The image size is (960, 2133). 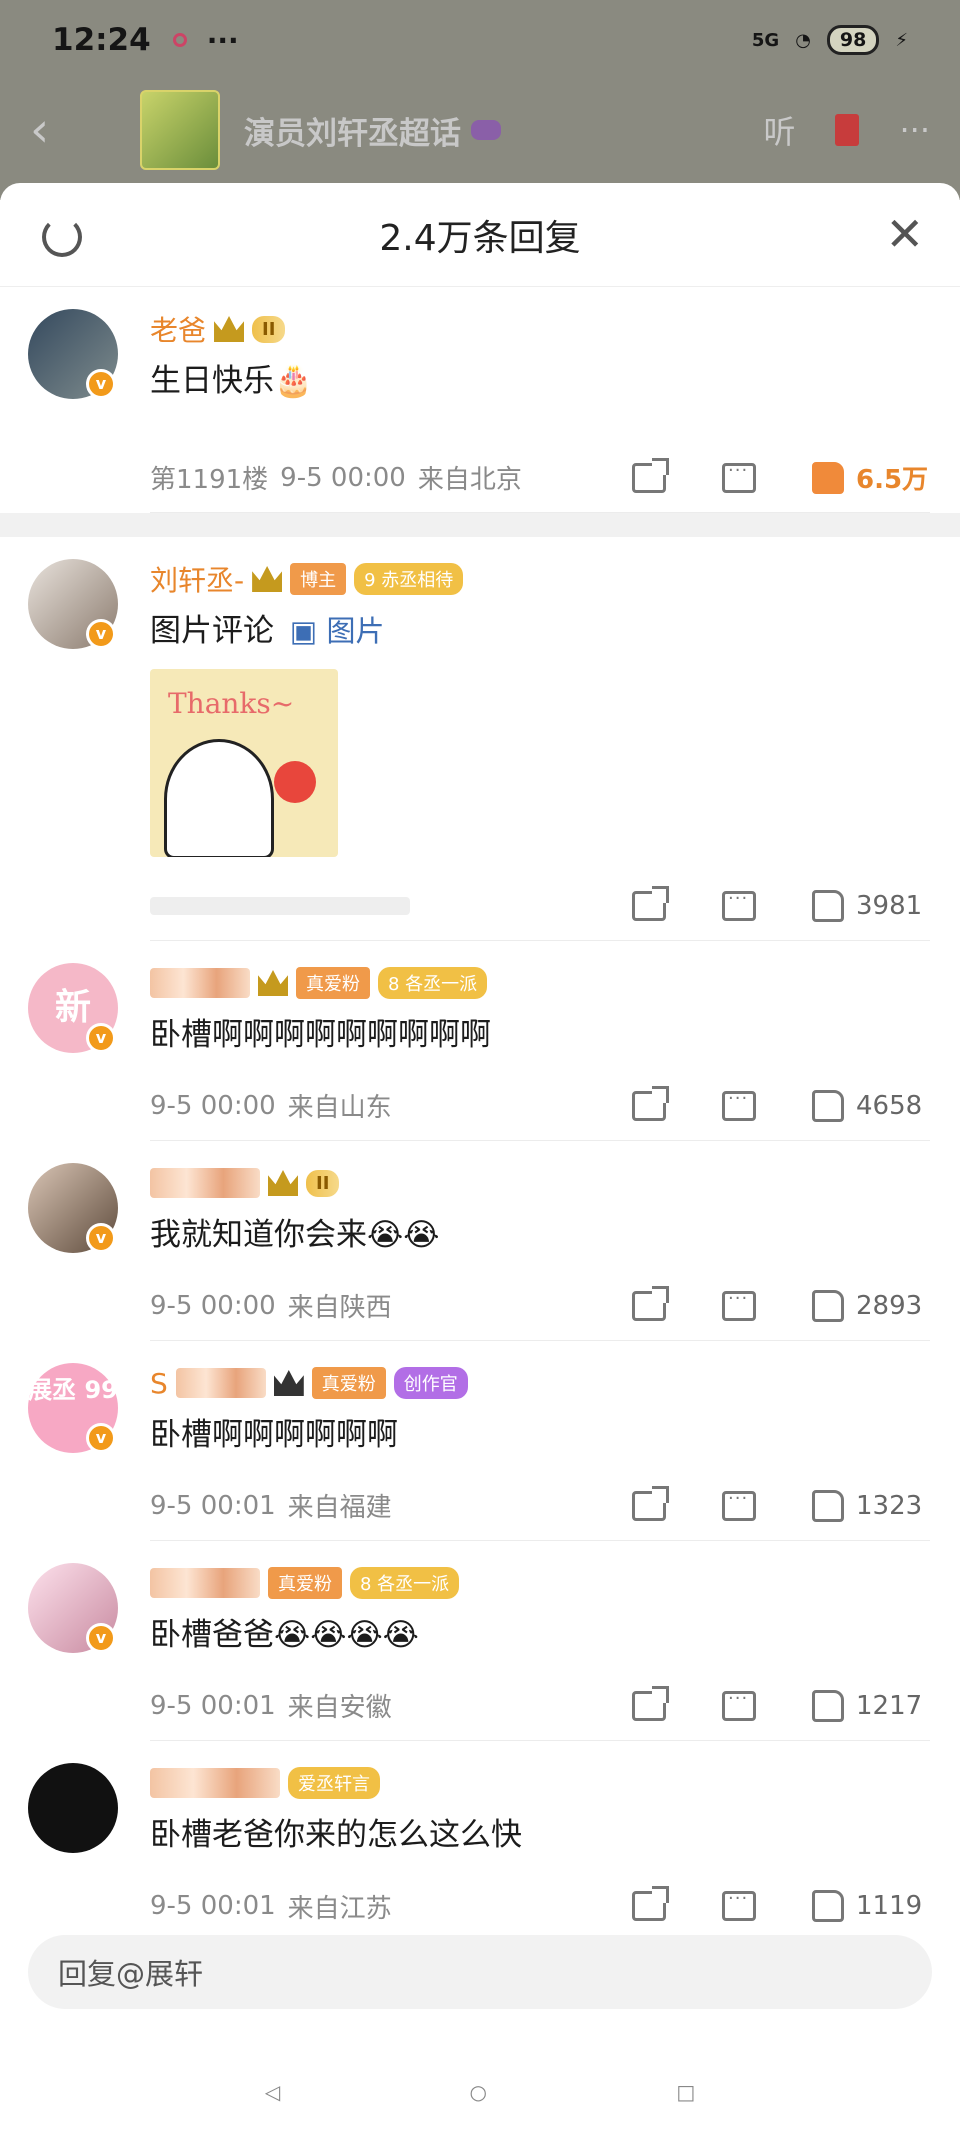 What do you see at coordinates (889, 1305) in the screenshot?
I see `like-count: 2893` at bounding box center [889, 1305].